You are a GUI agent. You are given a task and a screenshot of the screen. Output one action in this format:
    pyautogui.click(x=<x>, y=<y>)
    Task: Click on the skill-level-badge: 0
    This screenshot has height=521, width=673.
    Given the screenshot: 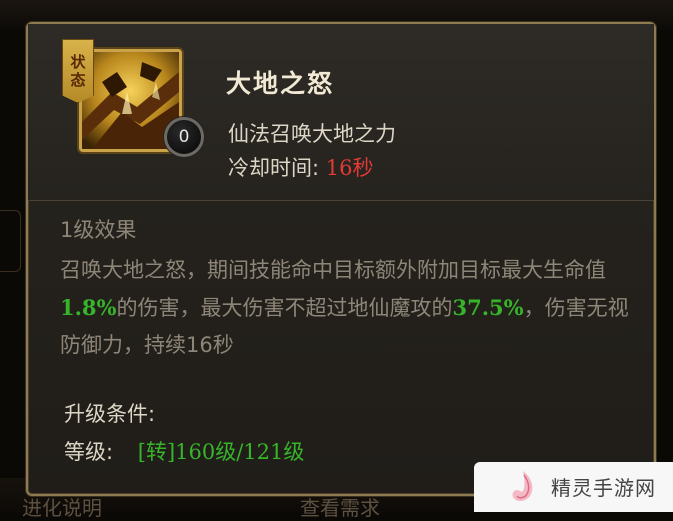 What is the action you would take?
    pyautogui.click(x=184, y=137)
    